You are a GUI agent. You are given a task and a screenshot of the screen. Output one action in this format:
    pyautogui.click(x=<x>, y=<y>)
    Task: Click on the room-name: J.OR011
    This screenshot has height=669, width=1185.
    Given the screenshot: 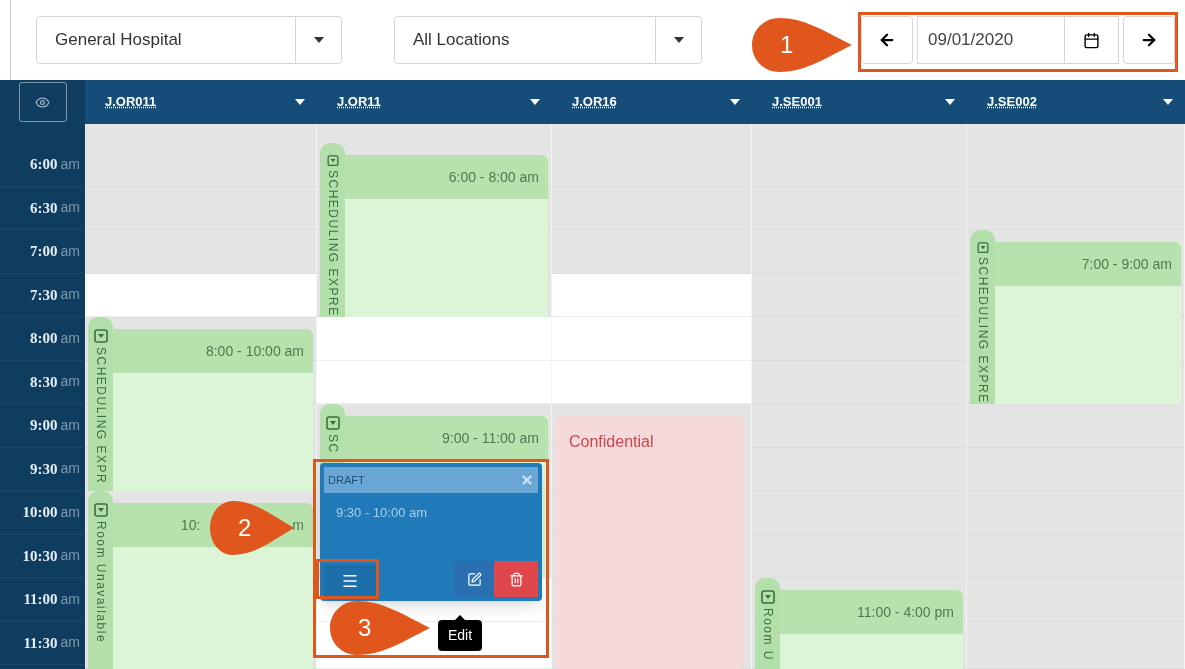 What is the action you would take?
    pyautogui.click(x=200, y=102)
    